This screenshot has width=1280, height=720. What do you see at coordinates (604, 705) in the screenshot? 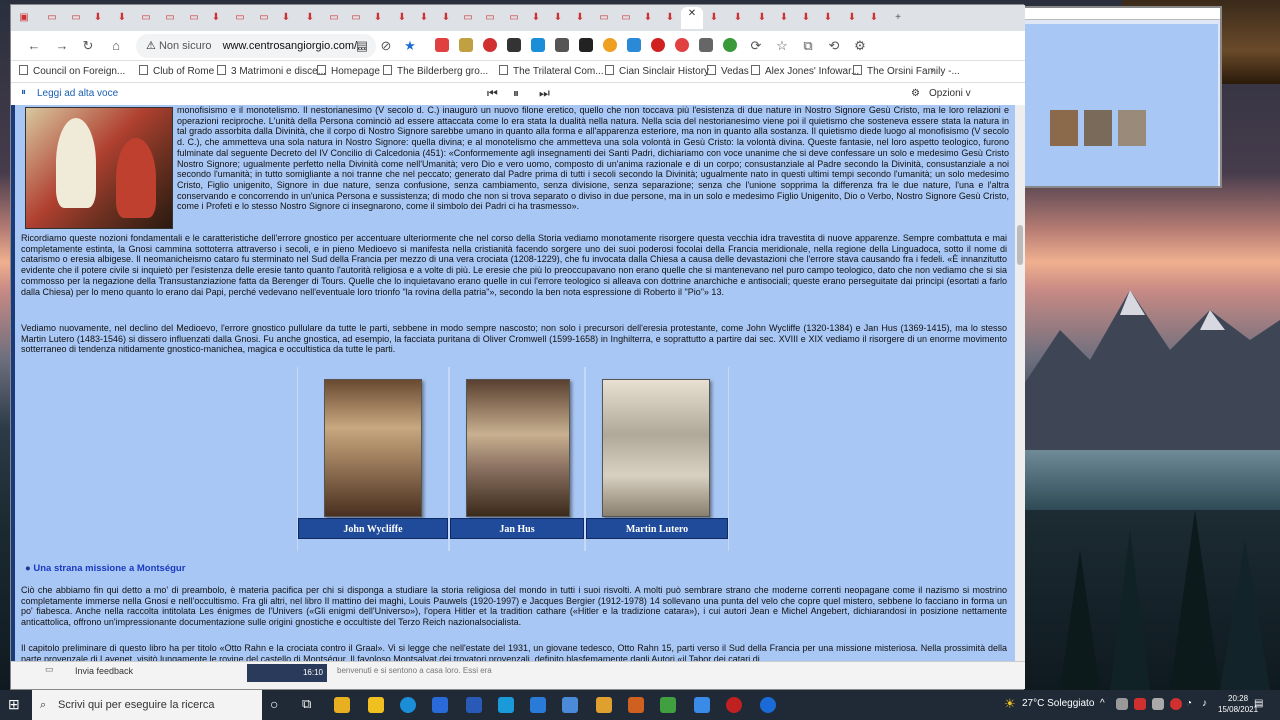
I see `folder-icon` at bounding box center [604, 705].